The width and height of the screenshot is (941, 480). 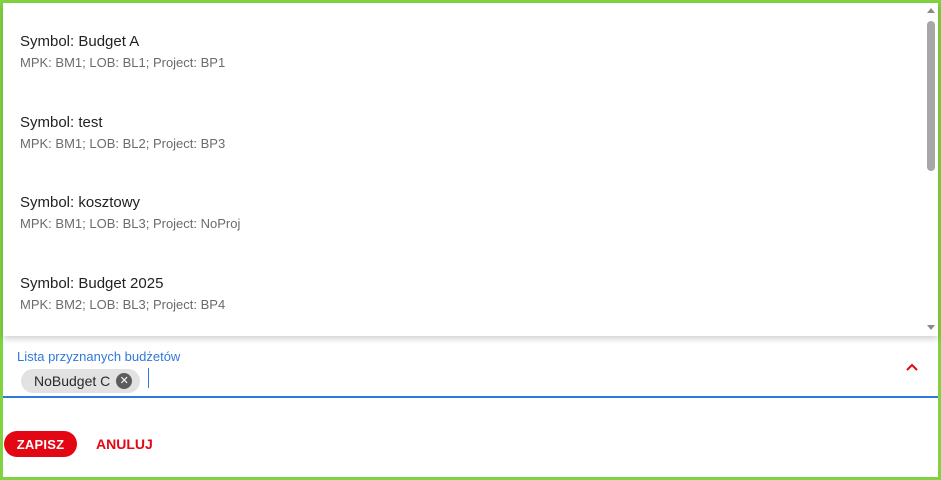 I want to click on option-title: Symbol: Budget A, so click(x=80, y=41).